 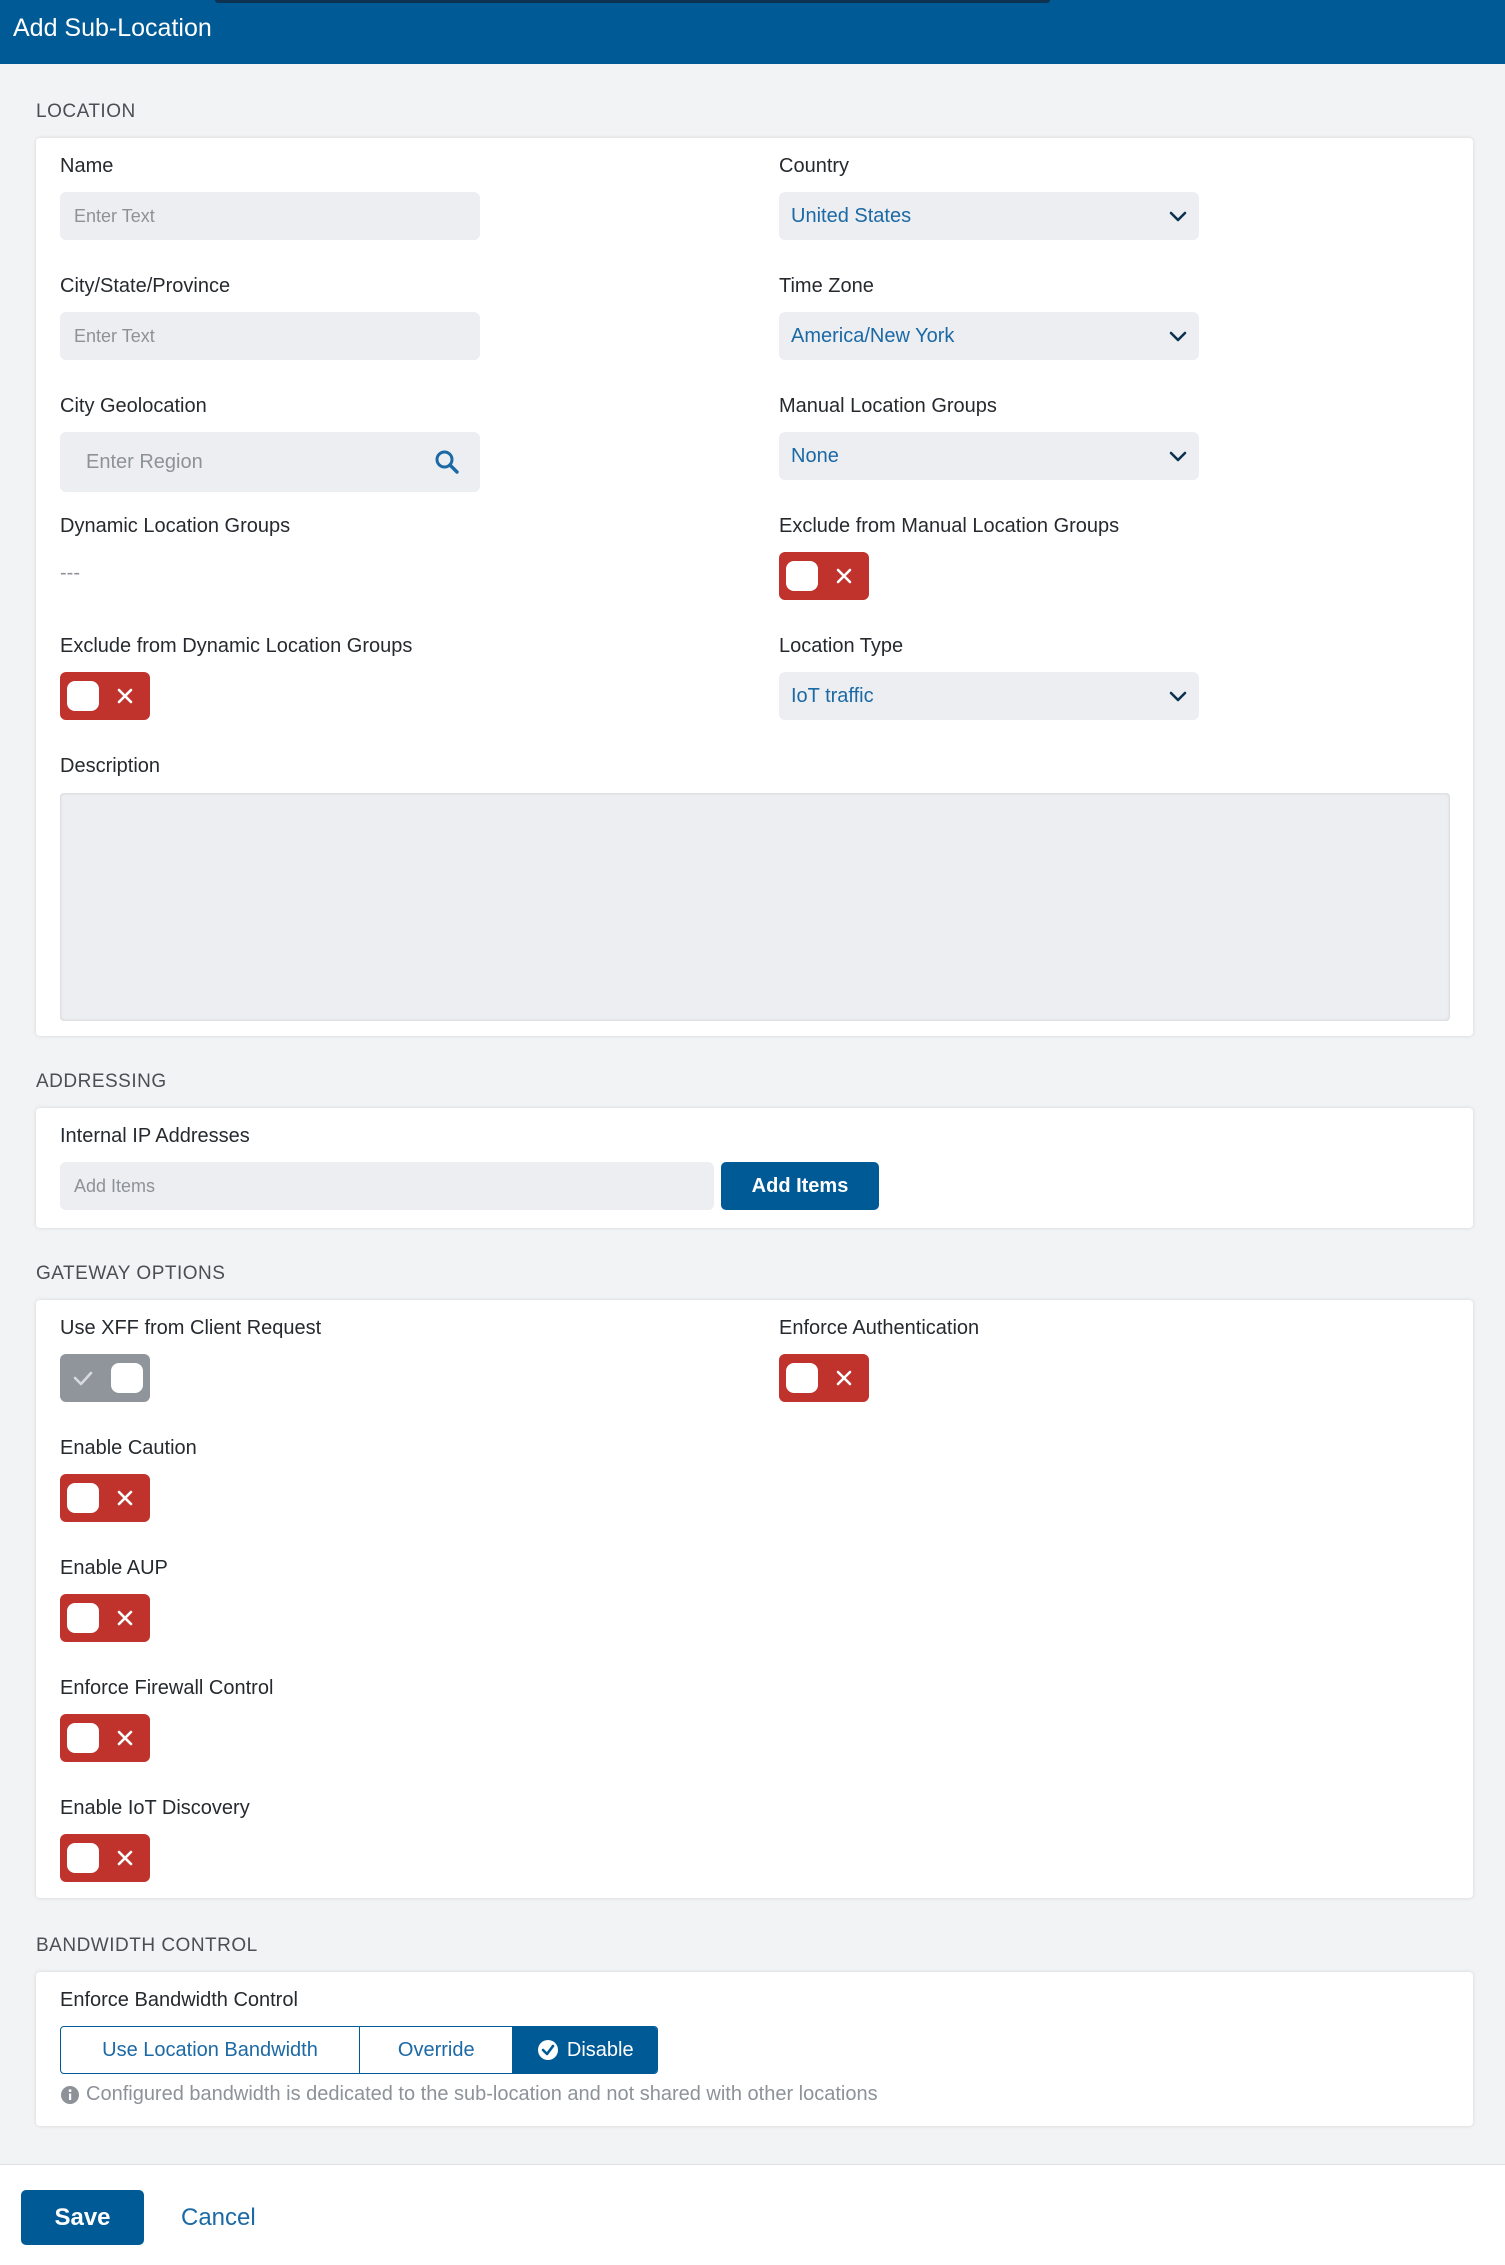 I want to click on name-label: Name, so click(x=87, y=166).